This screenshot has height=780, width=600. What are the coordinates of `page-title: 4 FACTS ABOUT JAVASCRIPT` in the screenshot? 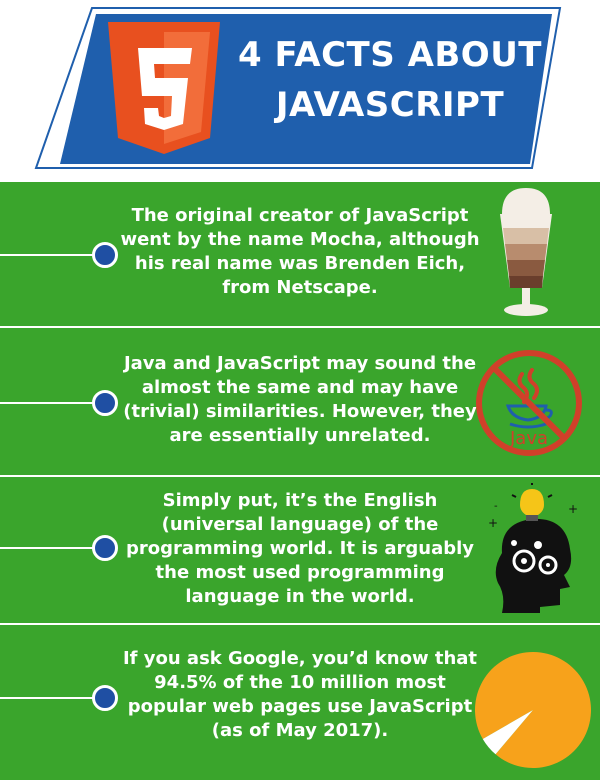 It's located at (390, 80).